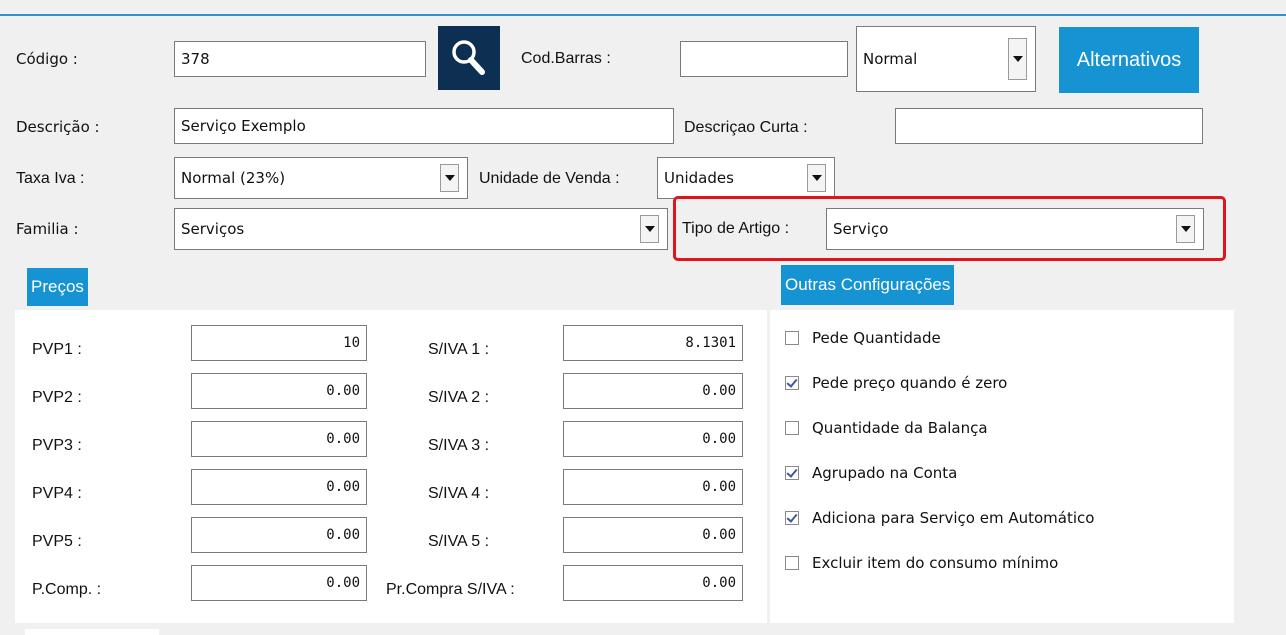 This screenshot has height=635, width=1286. I want to click on pvp-input: 10, so click(279, 343).